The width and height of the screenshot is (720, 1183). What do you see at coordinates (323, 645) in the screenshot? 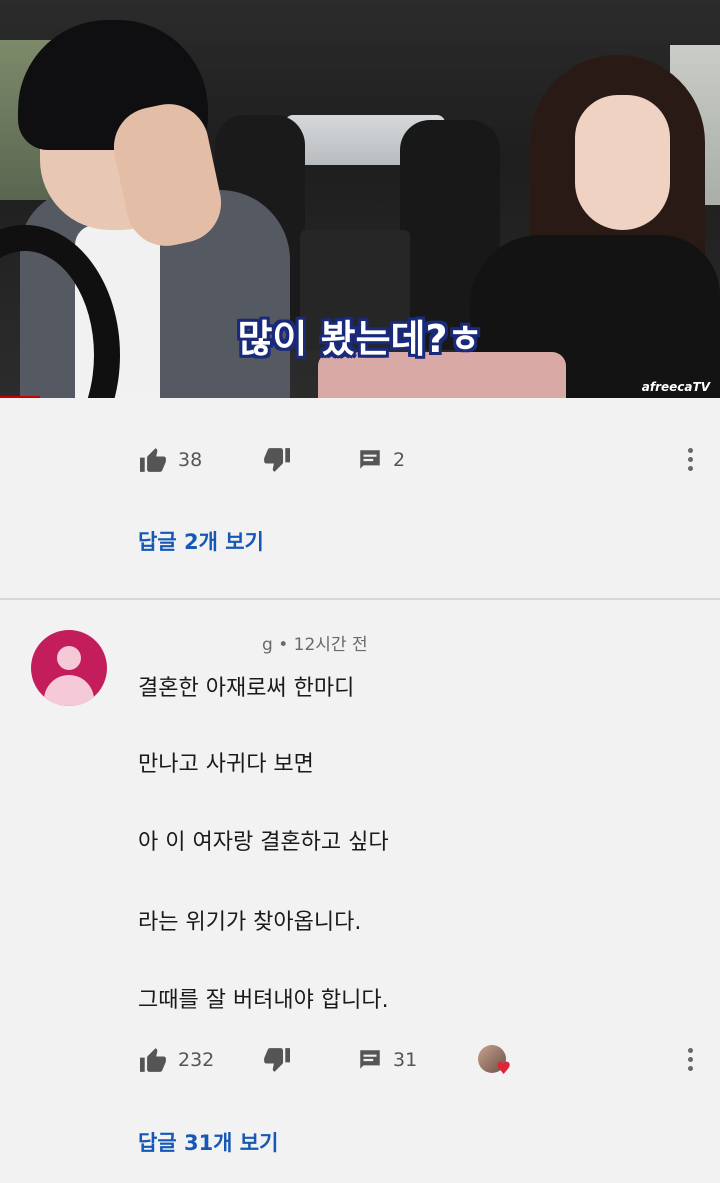
I see `comment-time: • 12시간 전` at bounding box center [323, 645].